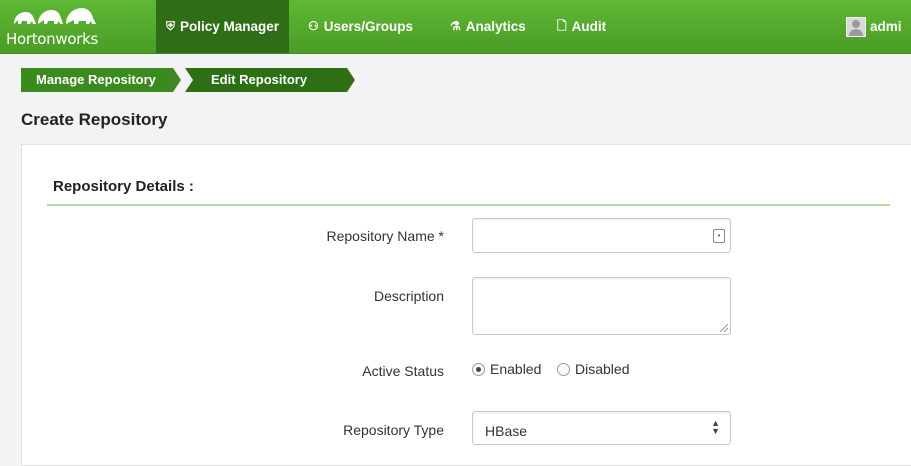 The width and height of the screenshot is (911, 466). I want to click on nav-analytics-label: Analytics, so click(495, 26).